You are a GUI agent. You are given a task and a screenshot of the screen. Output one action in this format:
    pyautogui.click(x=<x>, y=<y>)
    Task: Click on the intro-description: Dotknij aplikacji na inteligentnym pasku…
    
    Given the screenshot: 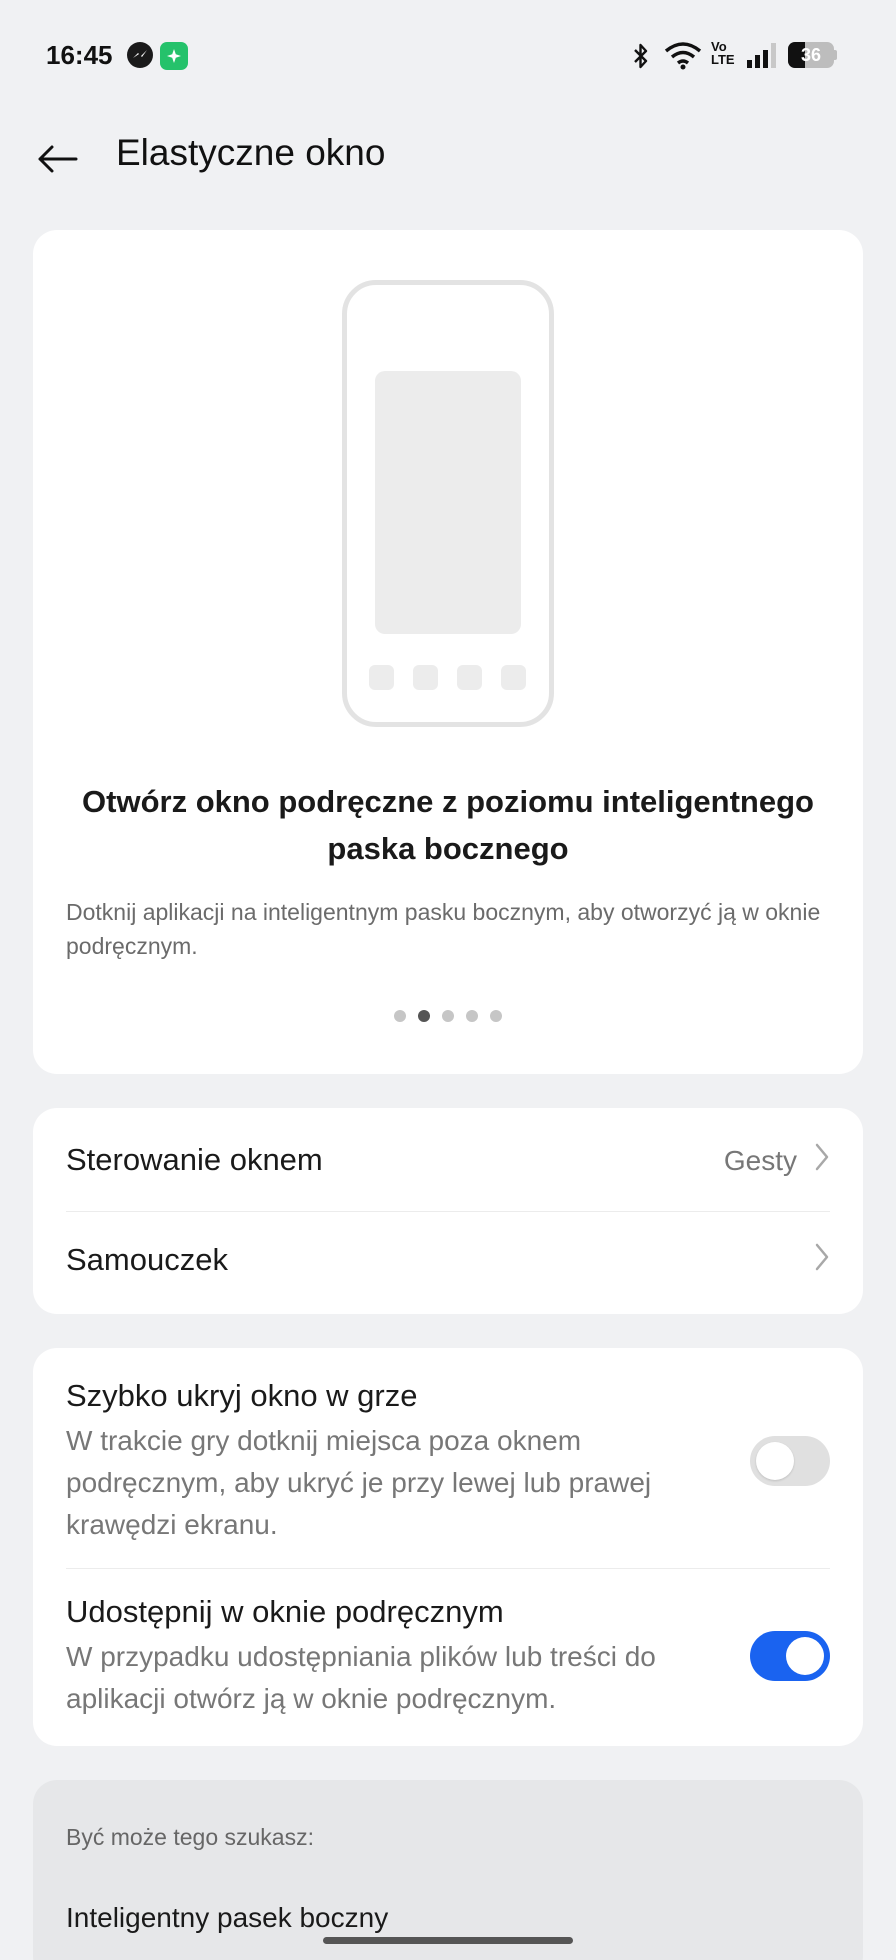 What is the action you would take?
    pyautogui.click(x=443, y=929)
    